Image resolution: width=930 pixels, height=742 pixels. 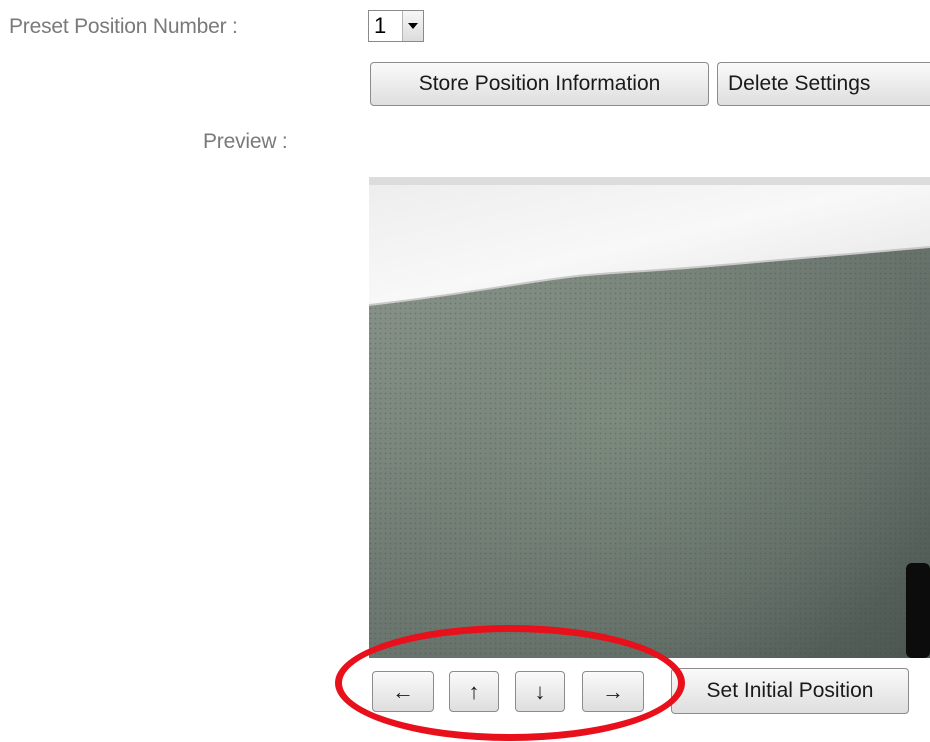 What do you see at coordinates (539, 84) in the screenshot?
I see `store-position-button: Store Position Information` at bounding box center [539, 84].